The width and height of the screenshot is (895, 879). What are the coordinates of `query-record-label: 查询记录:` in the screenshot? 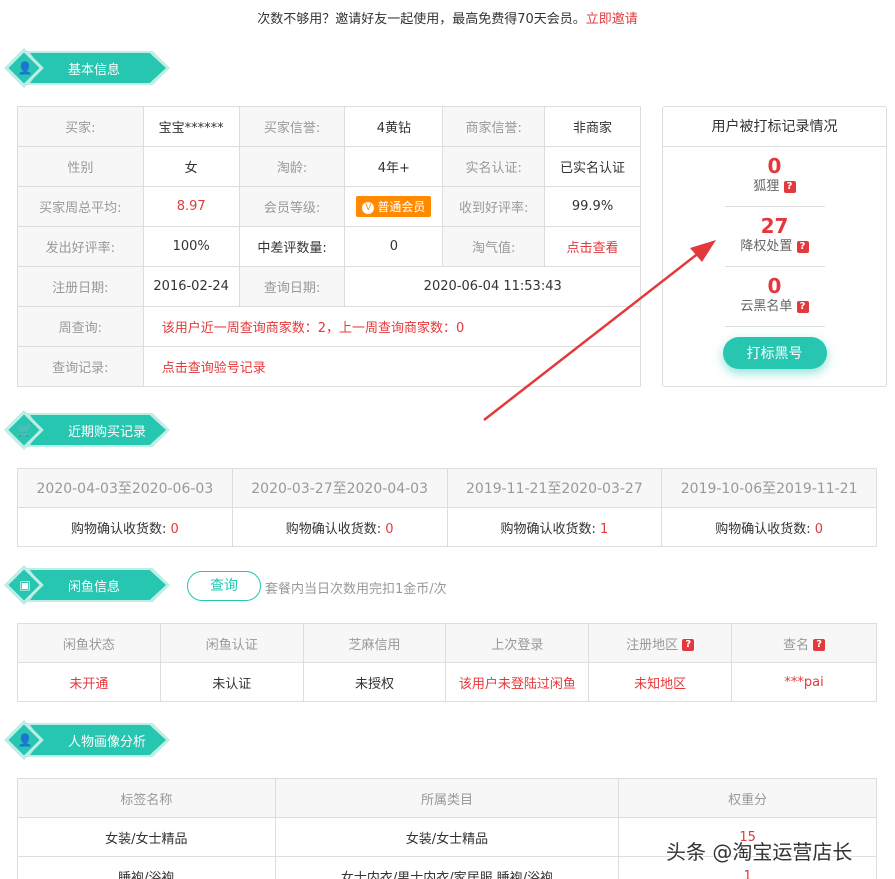 It's located at (80, 366).